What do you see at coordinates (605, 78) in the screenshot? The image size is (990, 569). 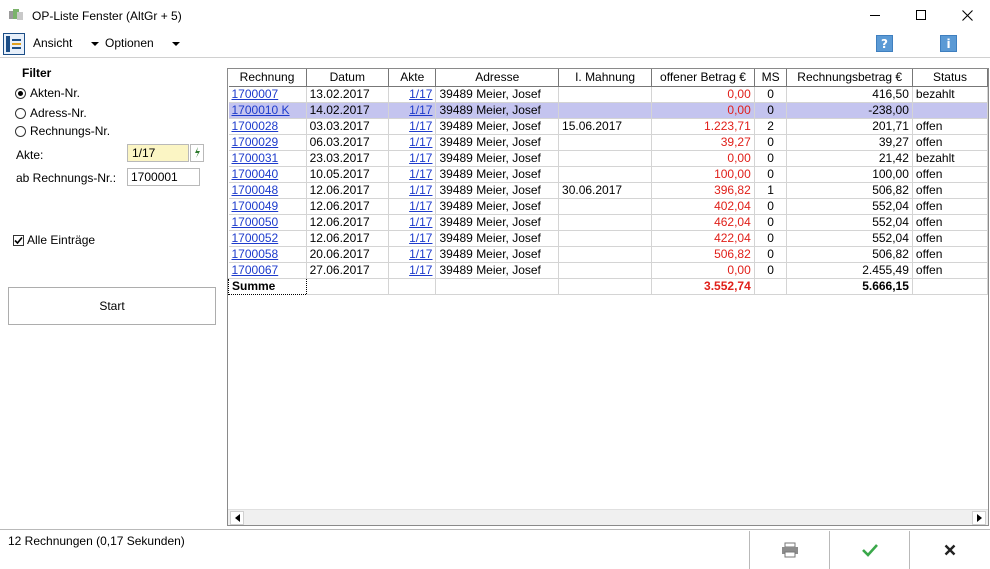 I see `col-header-mahnung: I. Mahnung` at bounding box center [605, 78].